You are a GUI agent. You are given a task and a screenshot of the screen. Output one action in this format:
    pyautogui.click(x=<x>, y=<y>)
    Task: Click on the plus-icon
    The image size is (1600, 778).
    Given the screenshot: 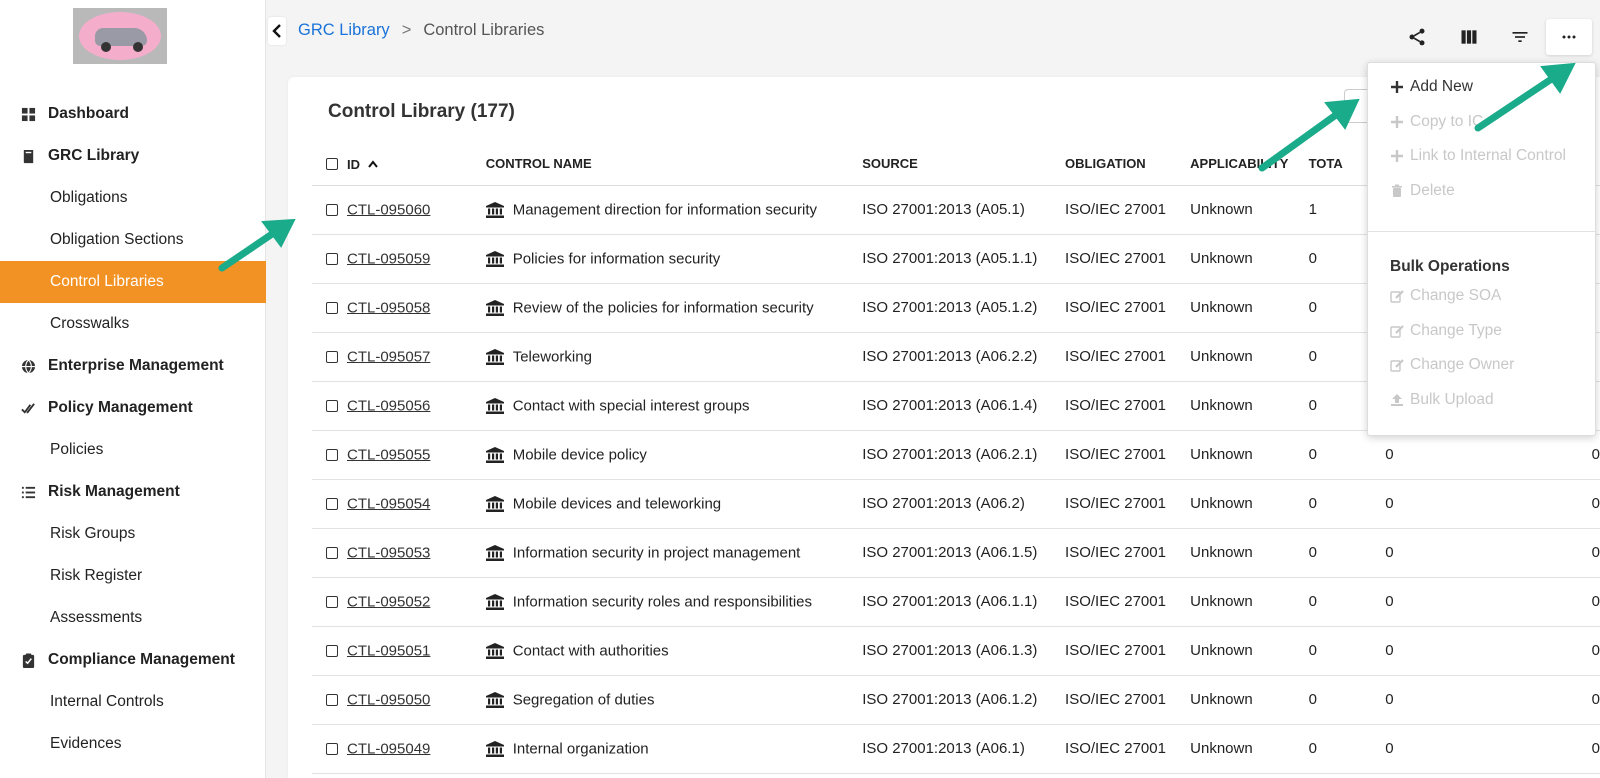 What is the action you would take?
    pyautogui.click(x=1400, y=87)
    